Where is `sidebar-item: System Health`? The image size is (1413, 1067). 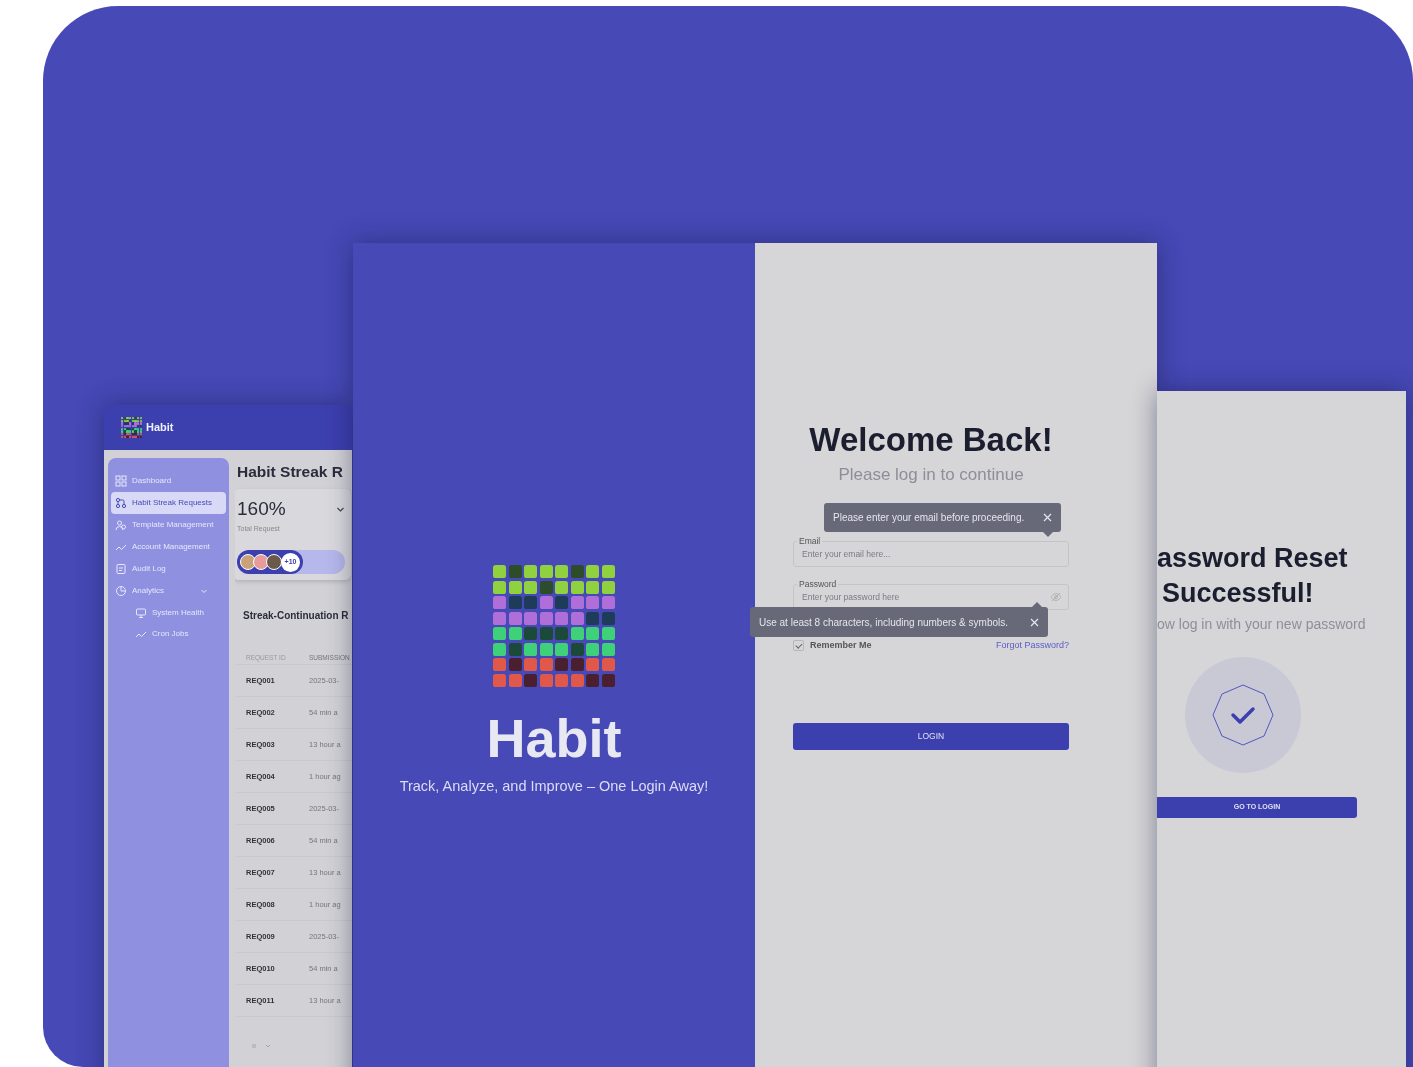
sidebar-item: System Health is located at coordinates (168, 612).